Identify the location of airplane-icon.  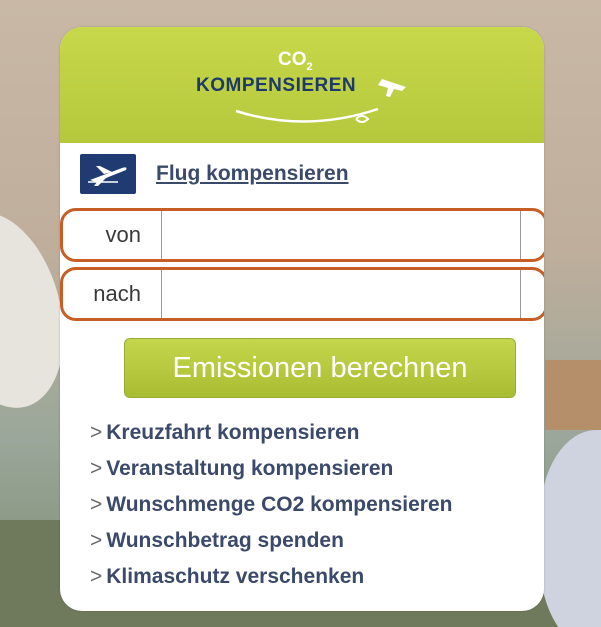
(108, 174).